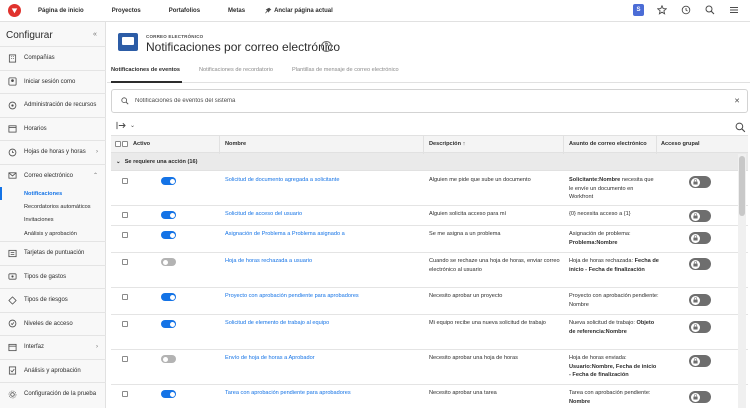 The image size is (750, 408). Describe the element at coordinates (268, 261) in the screenshot. I see `notification-name-link: Hoja de horas rechazada a usuario` at that location.